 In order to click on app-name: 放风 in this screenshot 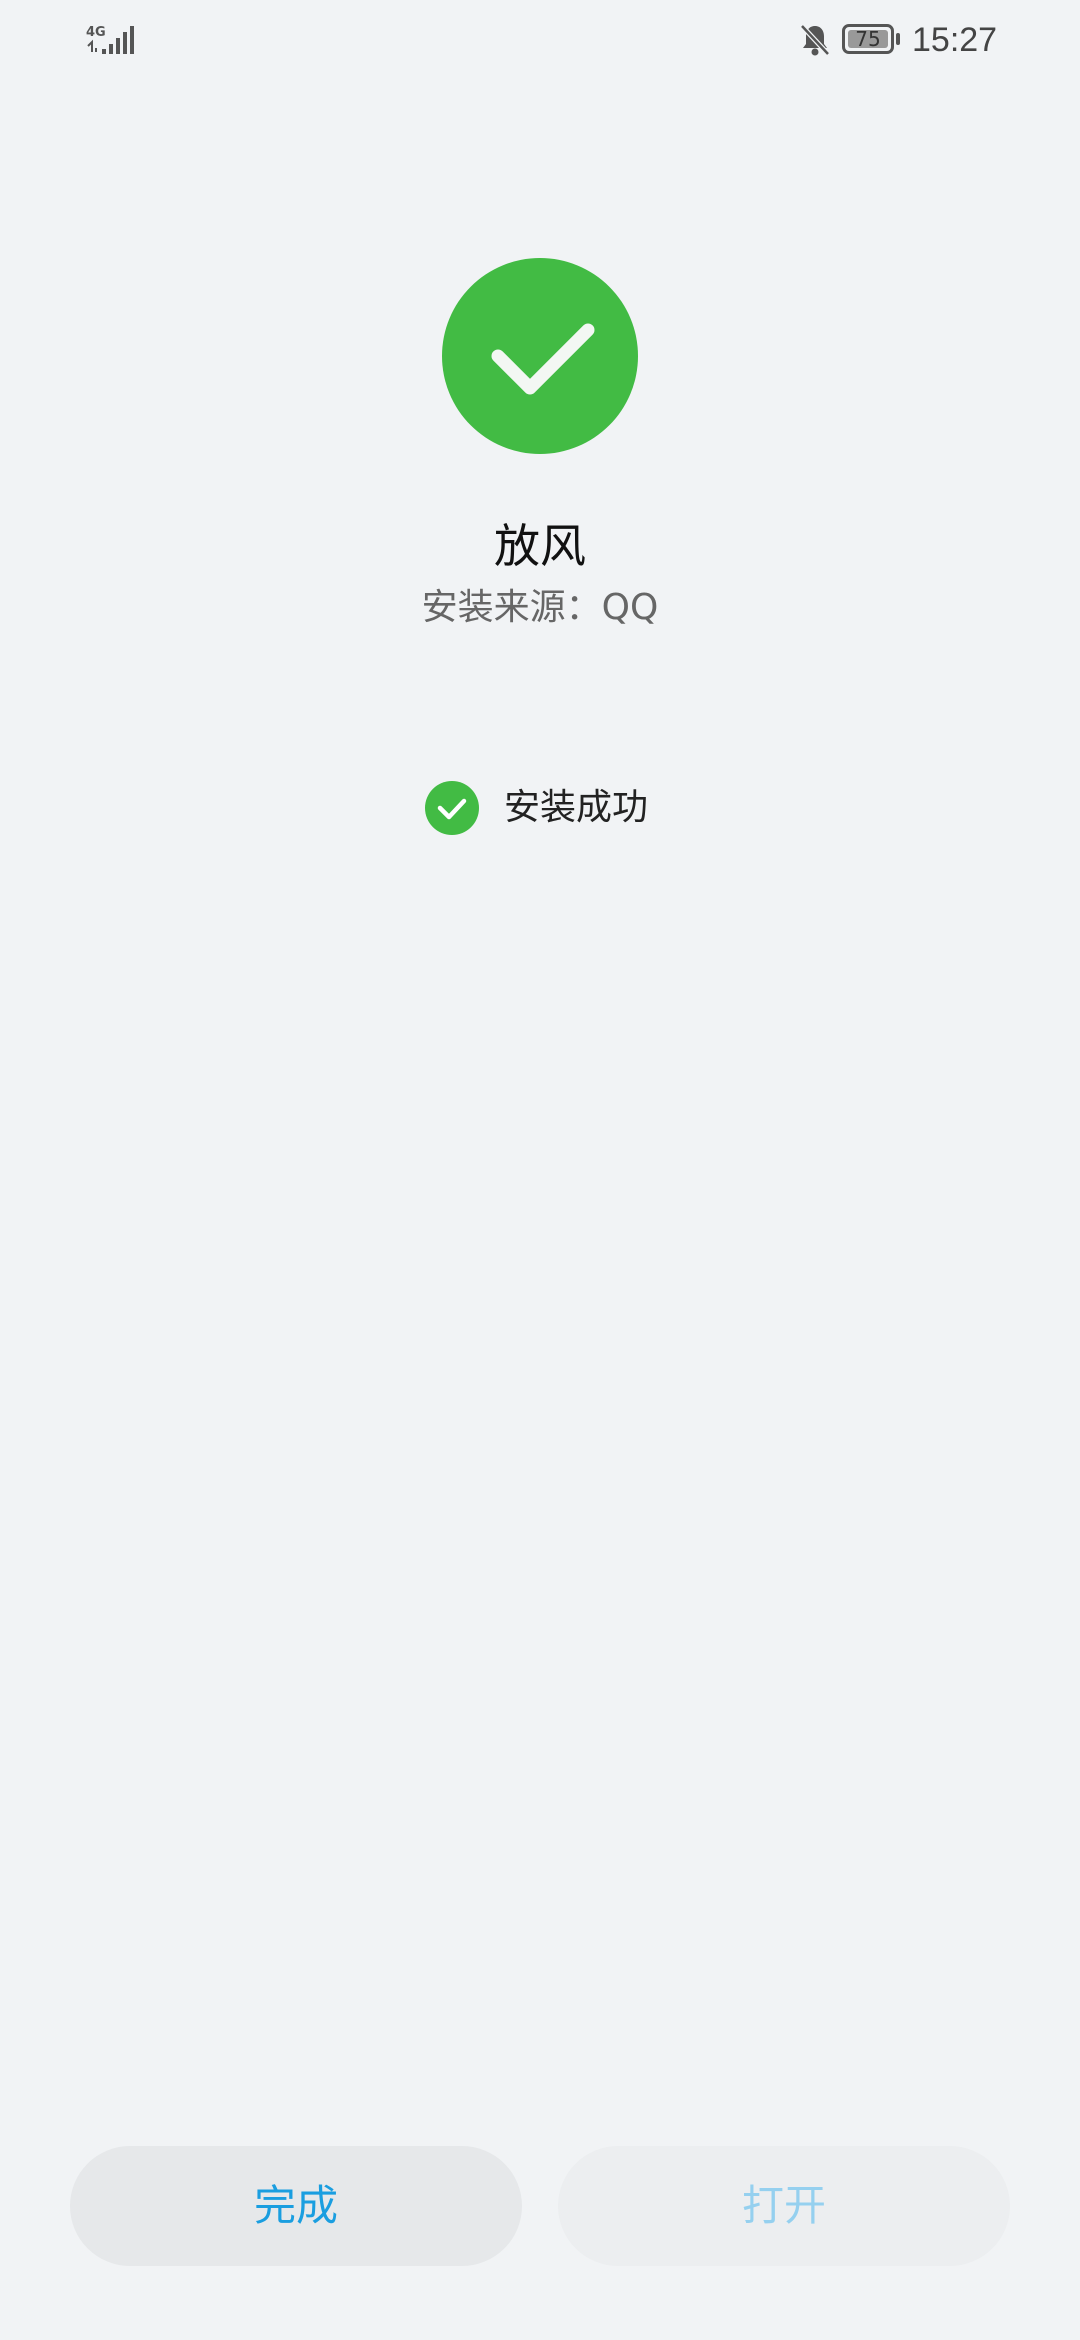, I will do `click(540, 546)`.